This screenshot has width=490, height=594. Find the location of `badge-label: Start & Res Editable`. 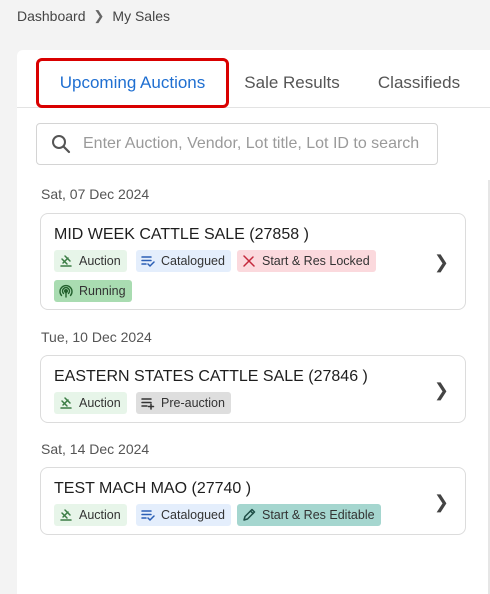

badge-label: Start & Res Editable is located at coordinates (318, 515).